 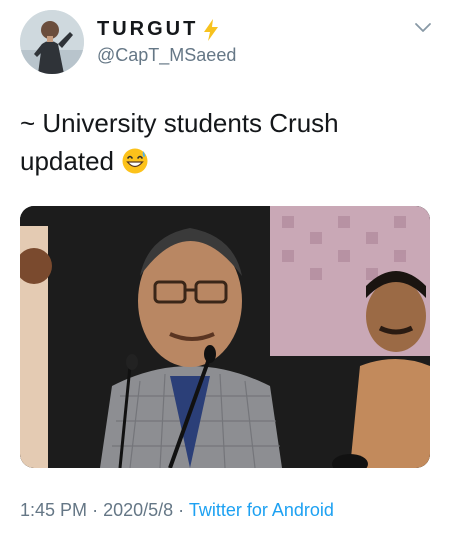 I want to click on avatar-image, so click(x=52, y=42).